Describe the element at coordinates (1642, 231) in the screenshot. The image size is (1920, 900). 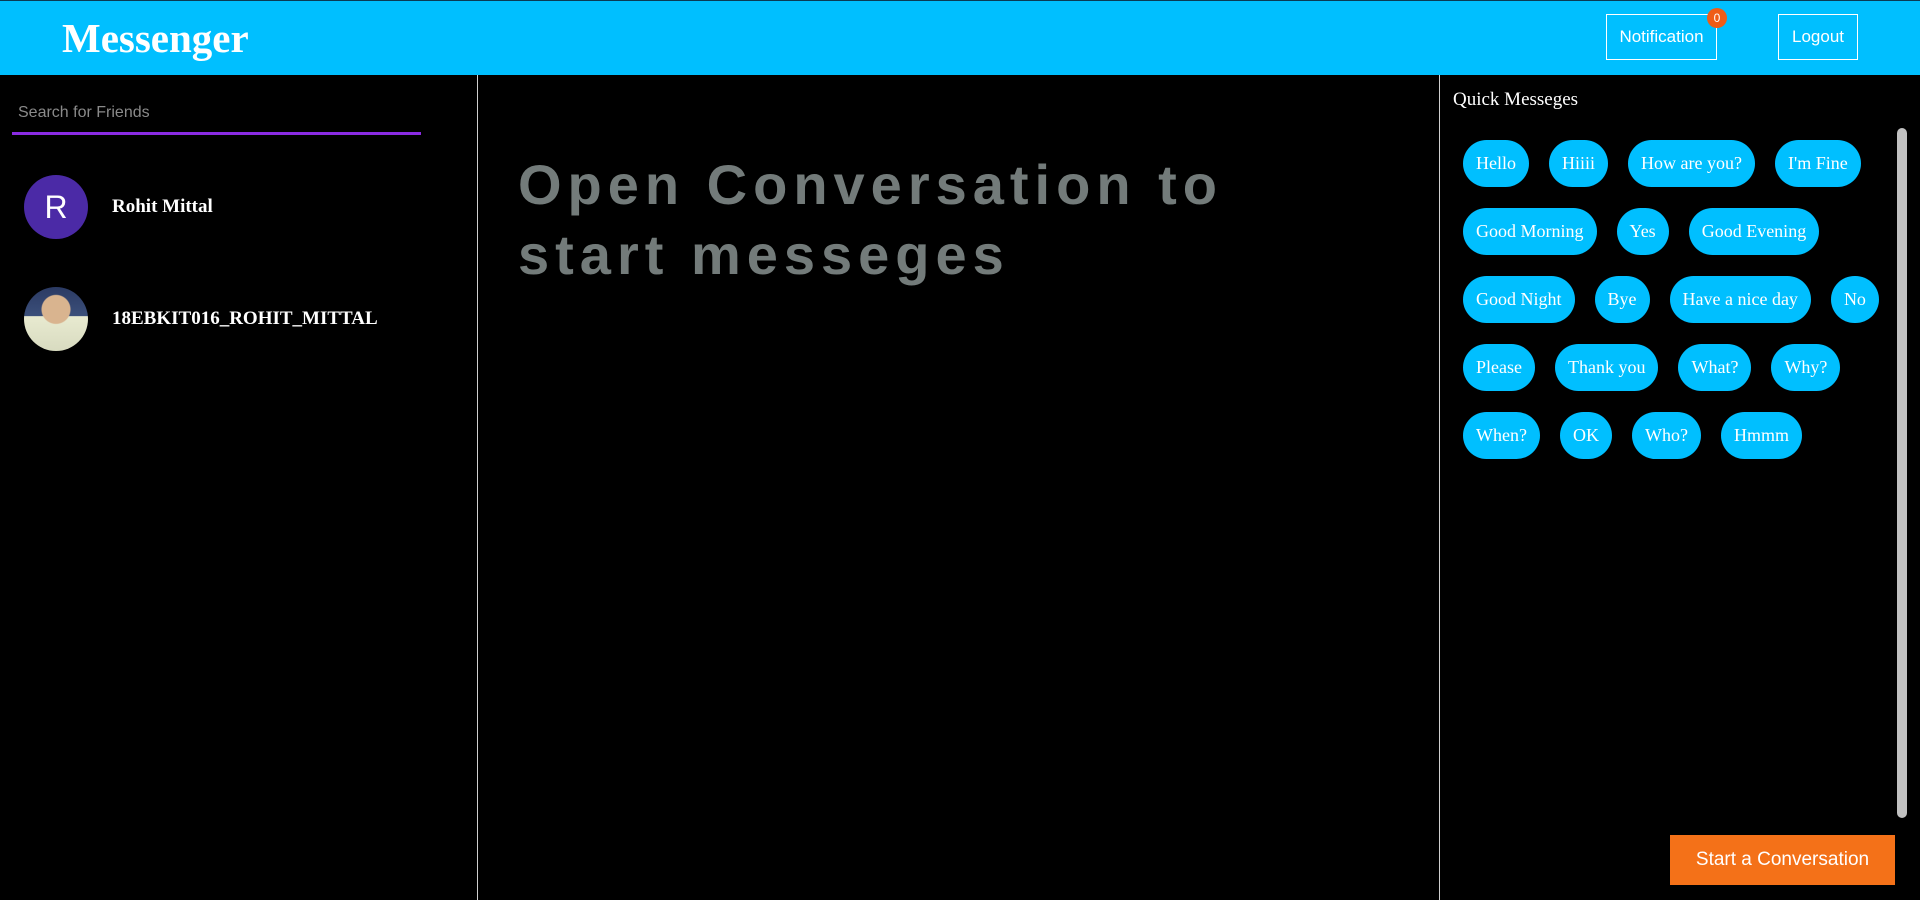
I see `quick-message-chip: Yes` at that location.